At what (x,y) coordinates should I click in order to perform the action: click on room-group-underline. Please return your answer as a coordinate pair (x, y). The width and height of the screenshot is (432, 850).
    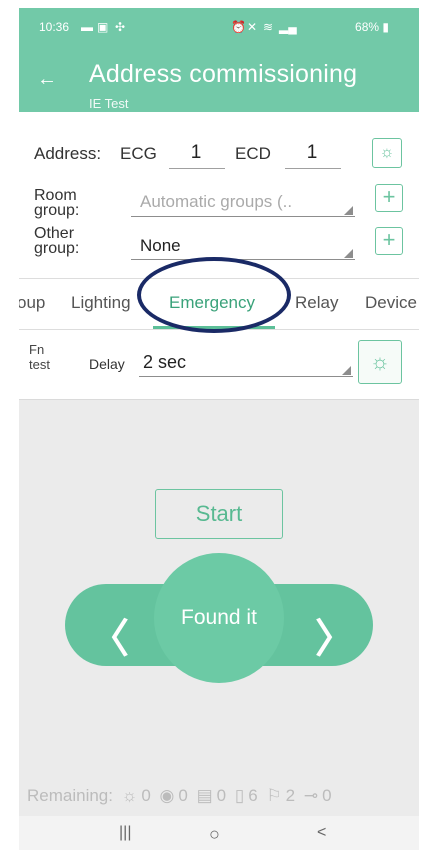
    Looking at the image, I should click on (243, 216).